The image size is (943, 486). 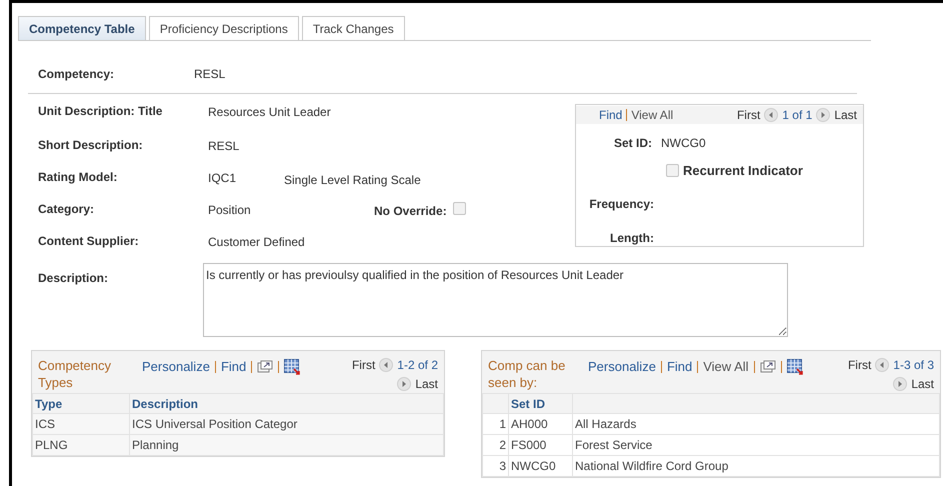 What do you see at coordinates (605, 424) in the screenshot?
I see `table-cell: All Hazards` at bounding box center [605, 424].